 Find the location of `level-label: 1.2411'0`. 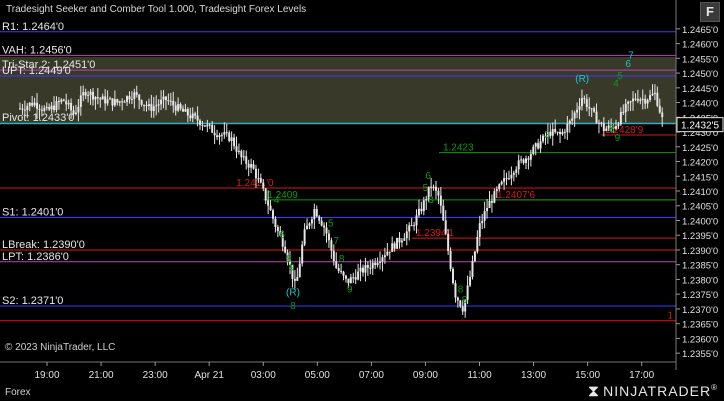

level-label: 1.2411'0 is located at coordinates (255, 183).